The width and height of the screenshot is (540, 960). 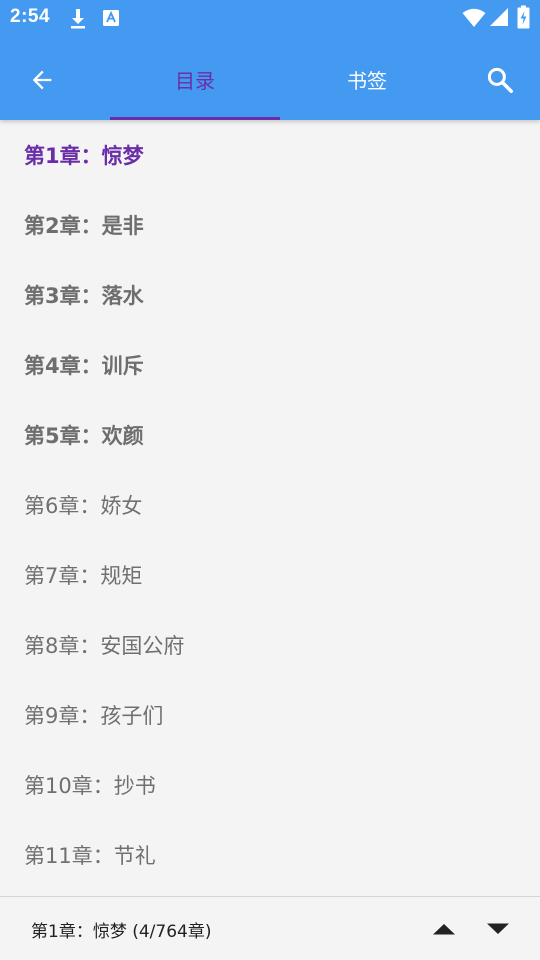 I want to click on chapter-item: 第10章：抄书, so click(x=270, y=785).